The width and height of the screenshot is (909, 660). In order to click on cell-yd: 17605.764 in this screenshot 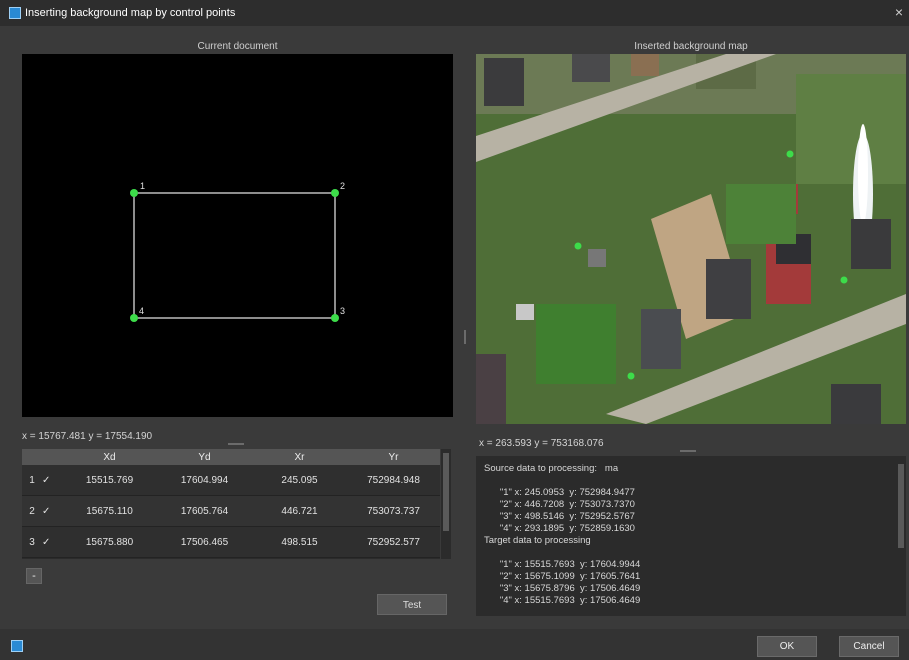, I will do `click(204, 511)`.